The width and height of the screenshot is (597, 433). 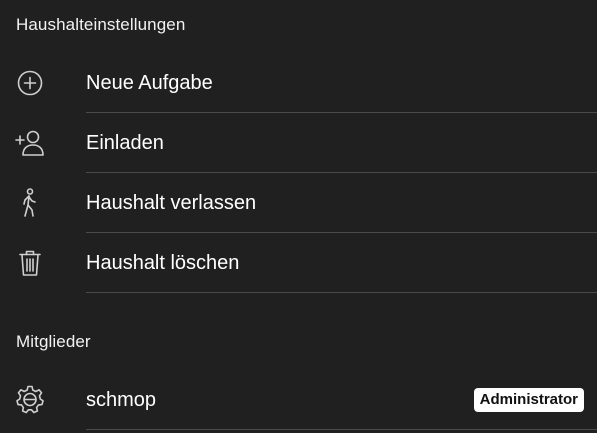 I want to click on new-task-label: Neue Aufgabe, so click(x=149, y=83).